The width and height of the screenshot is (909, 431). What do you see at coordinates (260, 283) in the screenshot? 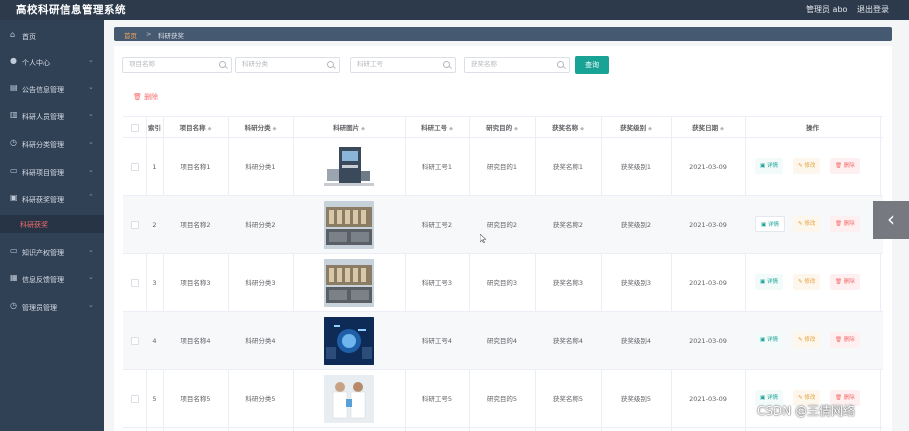
I see `cell-category: 科研分类3` at bounding box center [260, 283].